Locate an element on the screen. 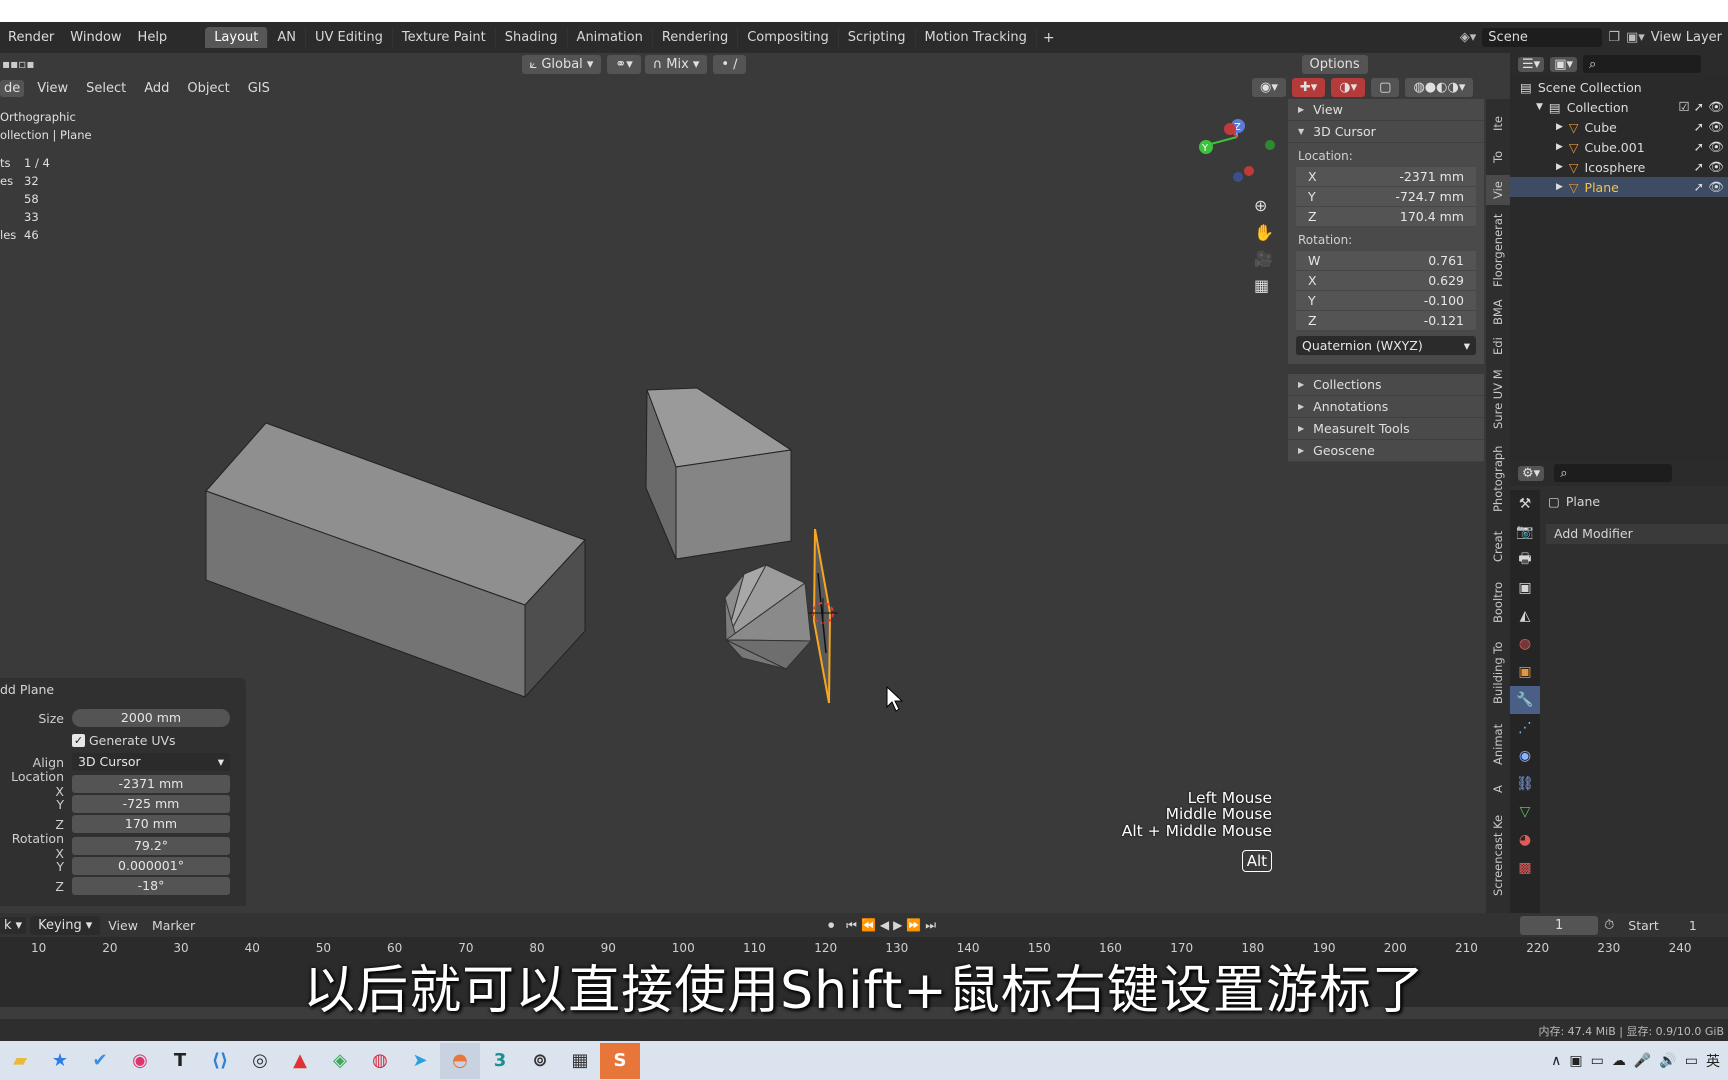 The height and width of the screenshot is (1080, 1728). shading-mode-icons: ◍●◐◑▾ is located at coordinates (1439, 87).